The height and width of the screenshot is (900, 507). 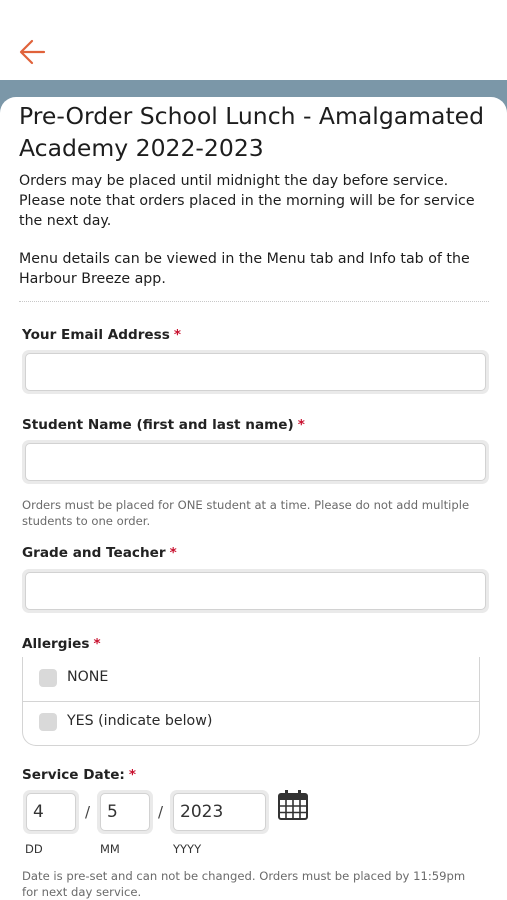 I want to click on day-input: 4, so click(x=51, y=812).